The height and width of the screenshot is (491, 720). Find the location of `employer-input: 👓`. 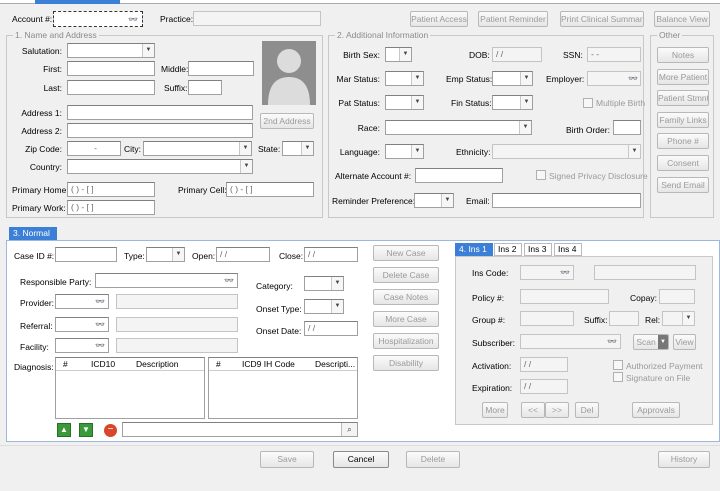

employer-input: 👓 is located at coordinates (614, 78).